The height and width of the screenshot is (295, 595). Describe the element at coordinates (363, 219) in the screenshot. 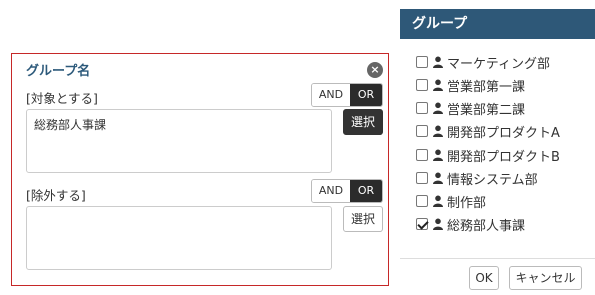

I see `exclude-select-button: 選択` at that location.